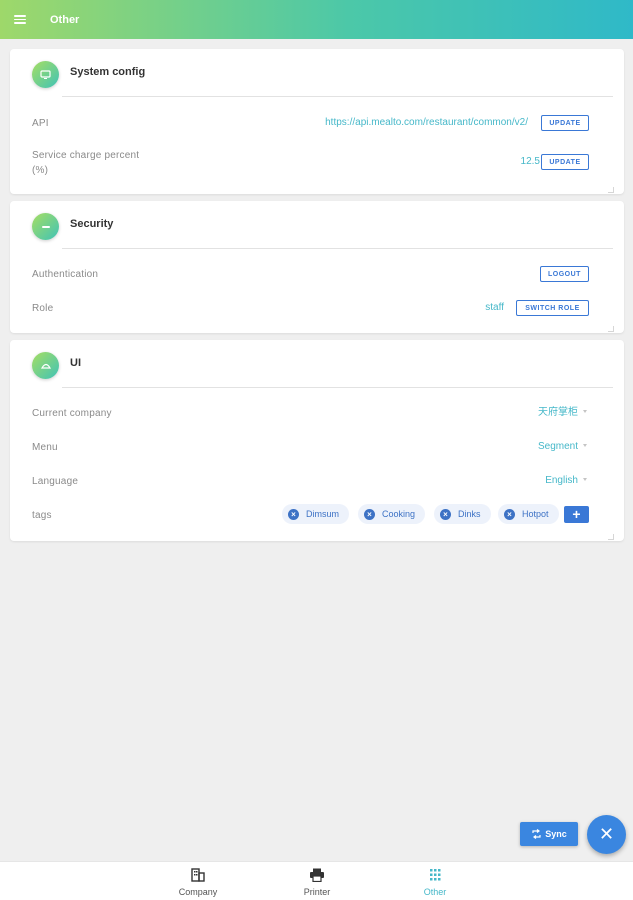 Image resolution: width=633 pixels, height=900 pixels. Describe the element at coordinates (564, 274) in the screenshot. I see `logout-button: LOGOUT` at that location.